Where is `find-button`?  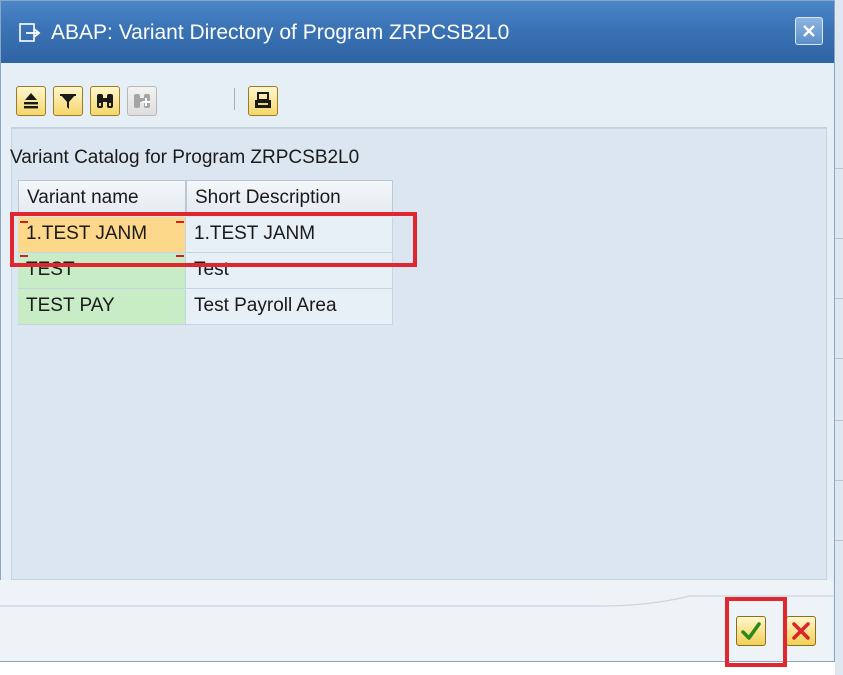 find-button is located at coordinates (105, 101).